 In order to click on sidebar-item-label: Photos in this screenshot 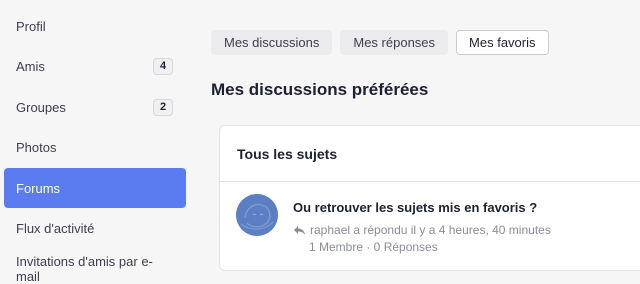, I will do `click(36, 147)`.